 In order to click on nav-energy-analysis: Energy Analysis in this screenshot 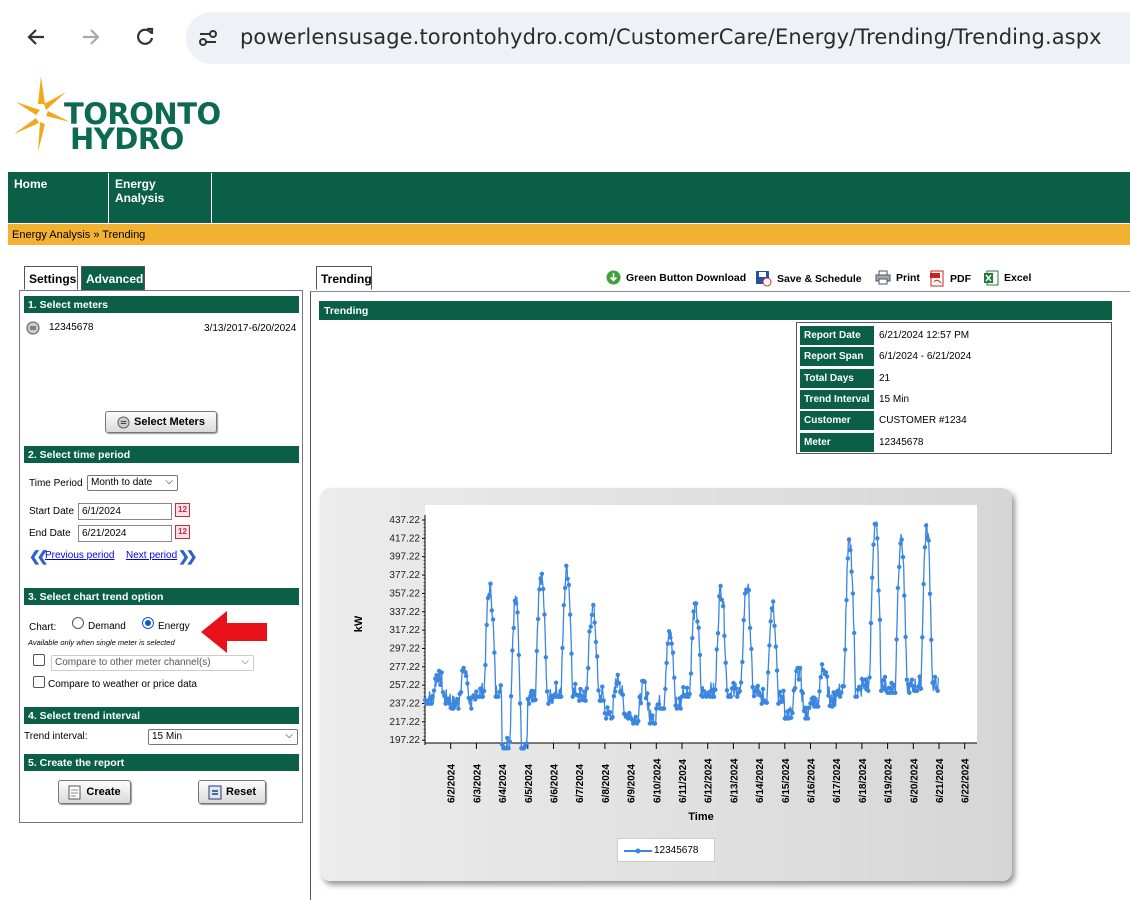, I will do `click(160, 198)`.